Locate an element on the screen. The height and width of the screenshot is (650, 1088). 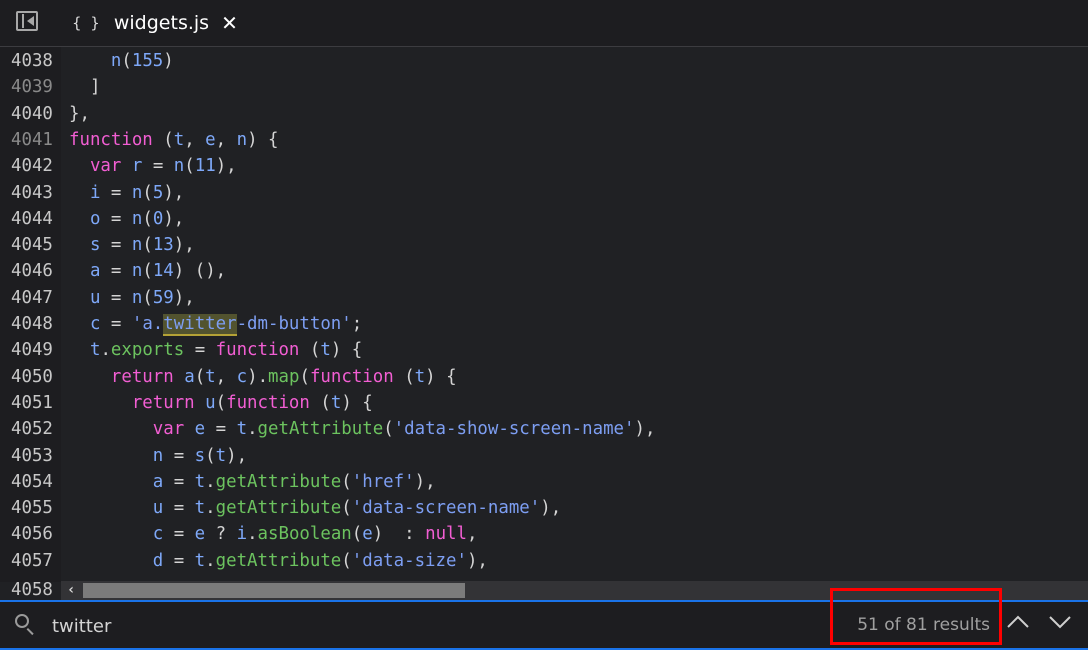
braces-icon: { } is located at coordinates (87, 23).